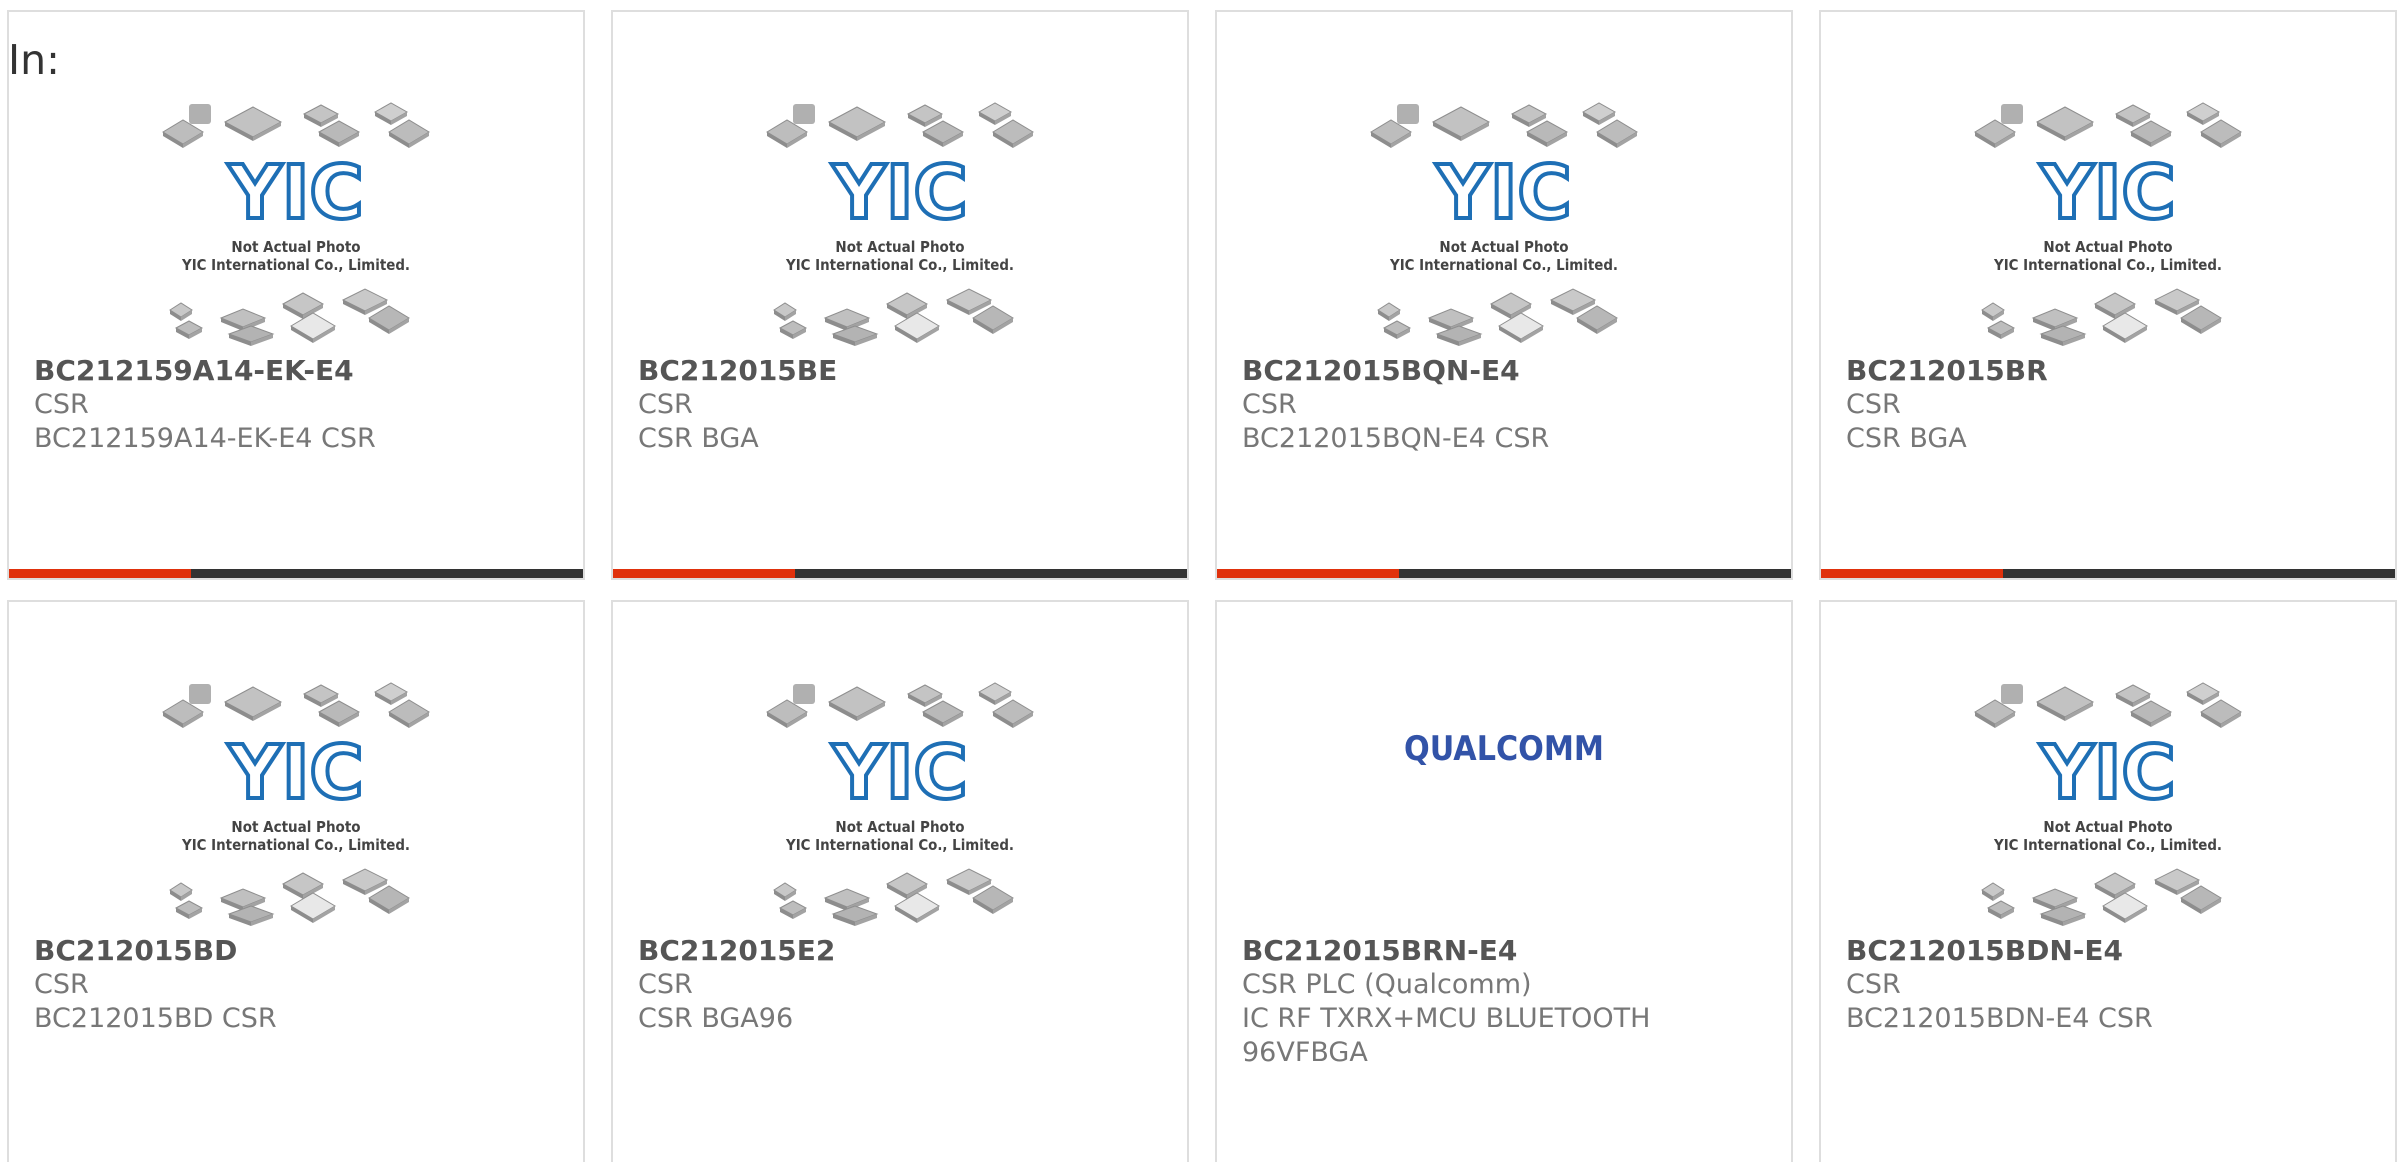 The height and width of the screenshot is (1162, 2400). What do you see at coordinates (155, 1018) in the screenshot?
I see `description: BC212015BD CSR` at bounding box center [155, 1018].